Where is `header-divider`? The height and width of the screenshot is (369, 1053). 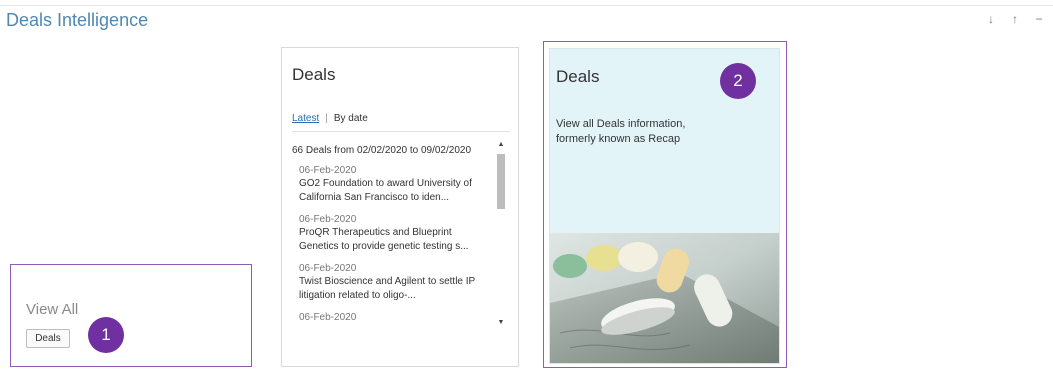 header-divider is located at coordinates (526, 5).